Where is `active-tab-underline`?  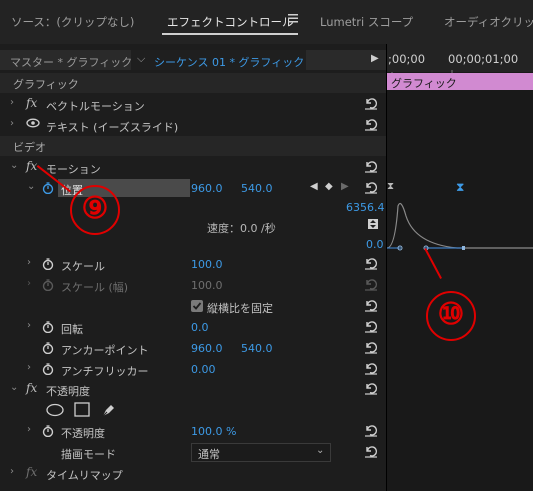 active-tab-underline is located at coordinates (230, 34).